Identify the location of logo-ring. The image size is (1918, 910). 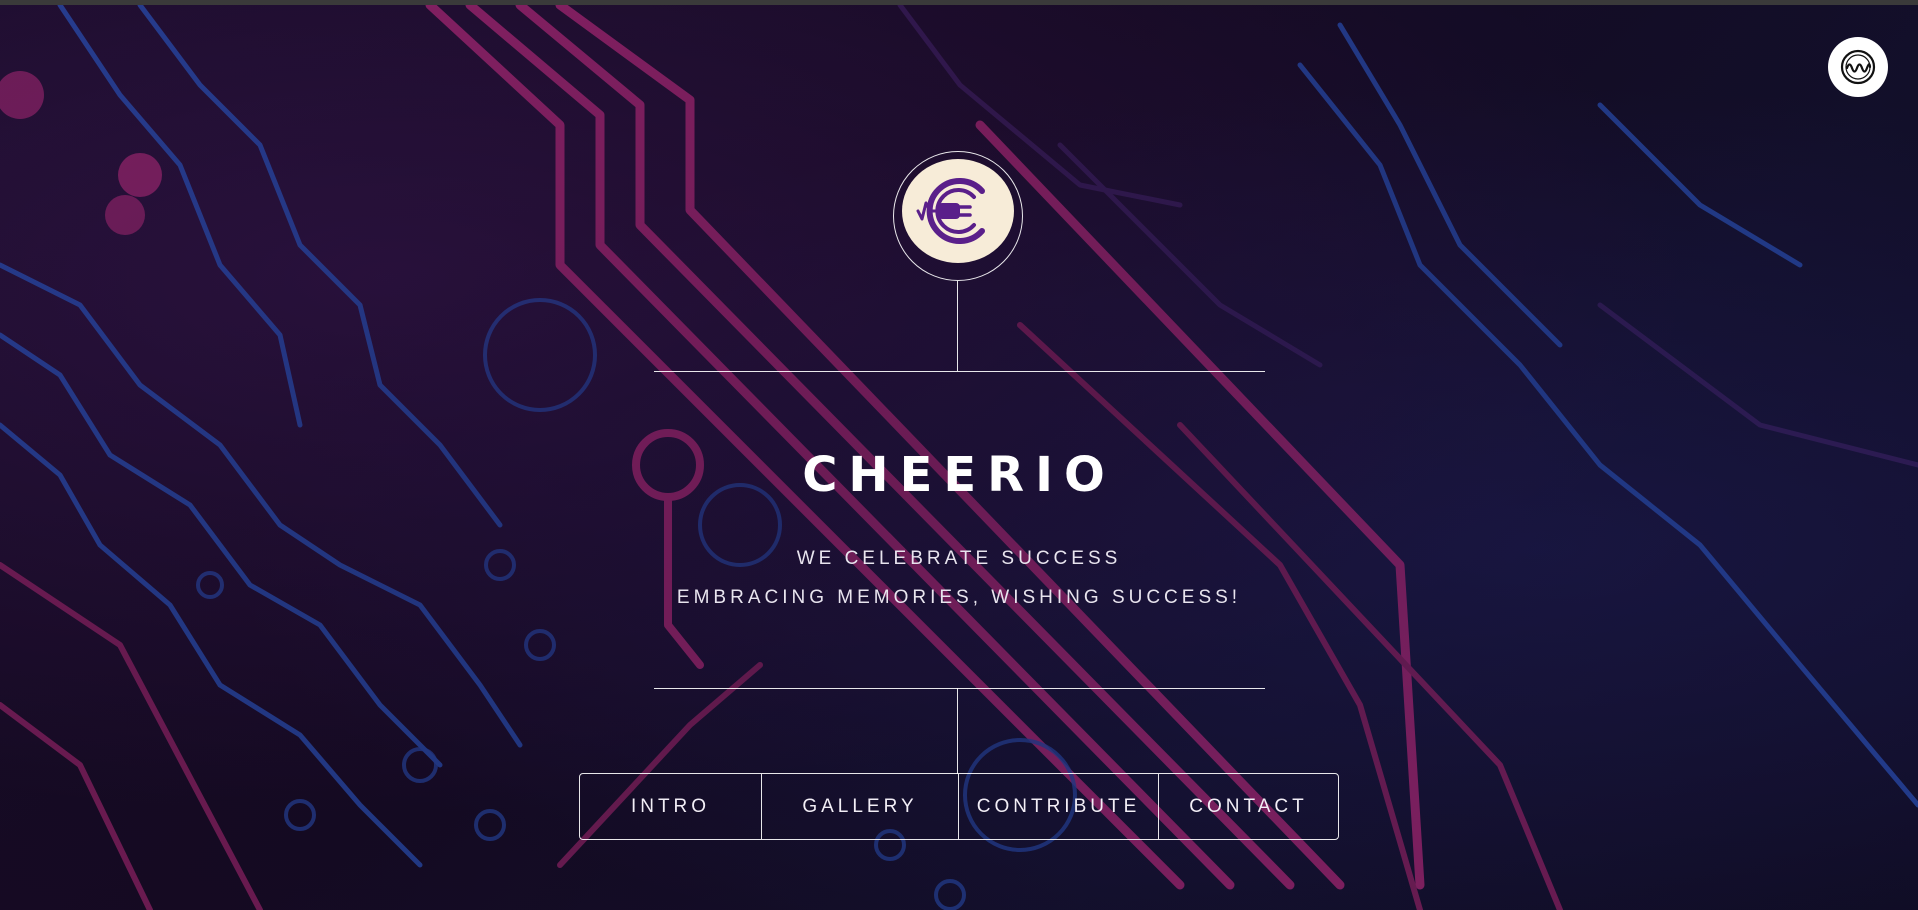
(958, 216).